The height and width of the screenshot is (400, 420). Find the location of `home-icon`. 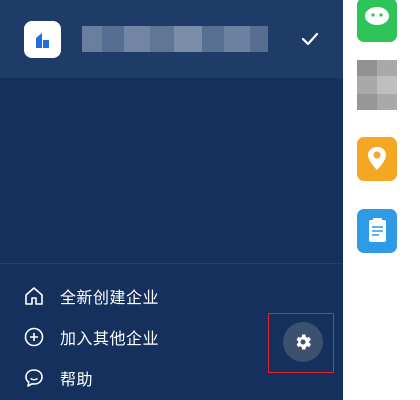

home-icon is located at coordinates (34, 296).